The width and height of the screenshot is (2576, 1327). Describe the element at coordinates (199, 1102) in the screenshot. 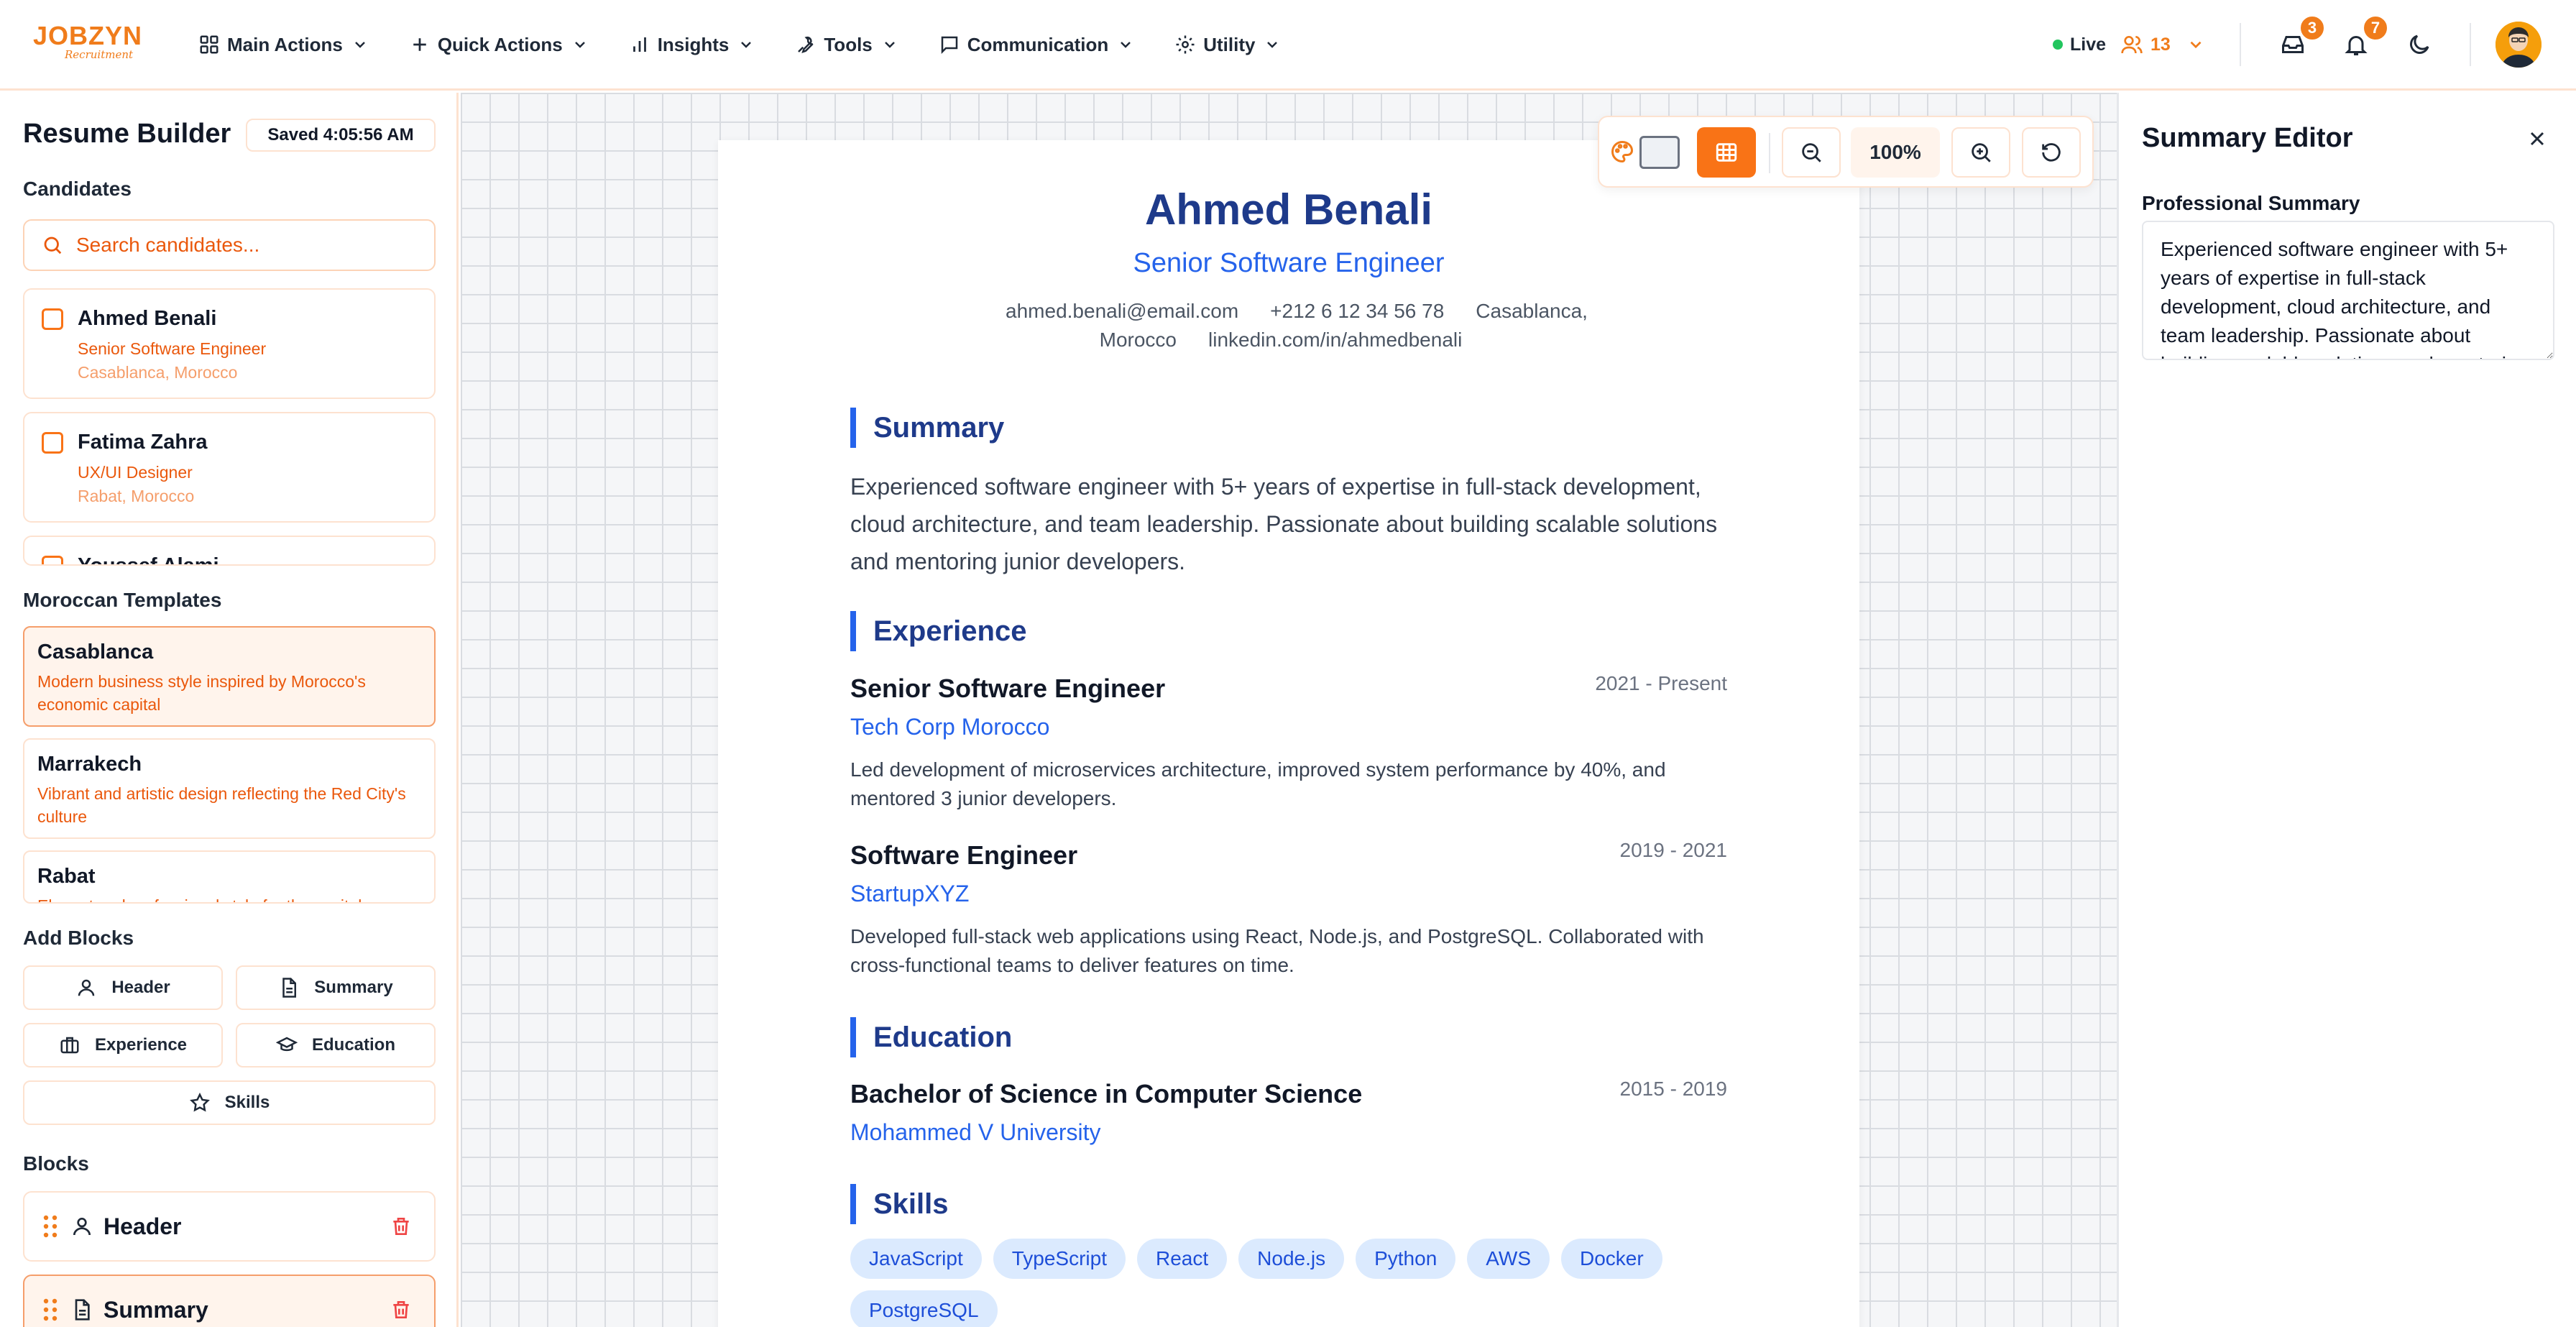

I see `star-icon` at that location.